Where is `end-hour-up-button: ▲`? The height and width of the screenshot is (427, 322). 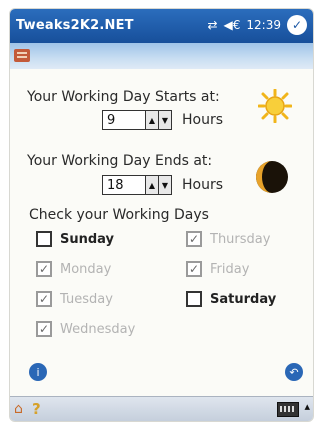
end-hour-up-button: ▲ is located at coordinates (152, 185).